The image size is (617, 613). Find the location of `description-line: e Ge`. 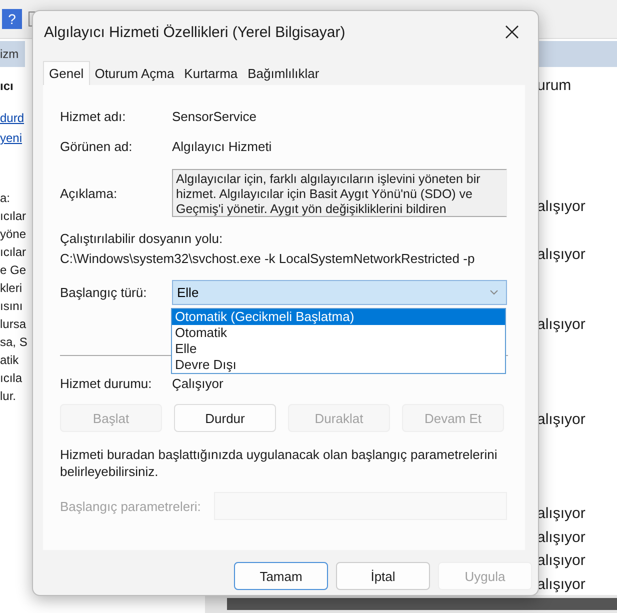

description-line: e Ge is located at coordinates (13, 270).